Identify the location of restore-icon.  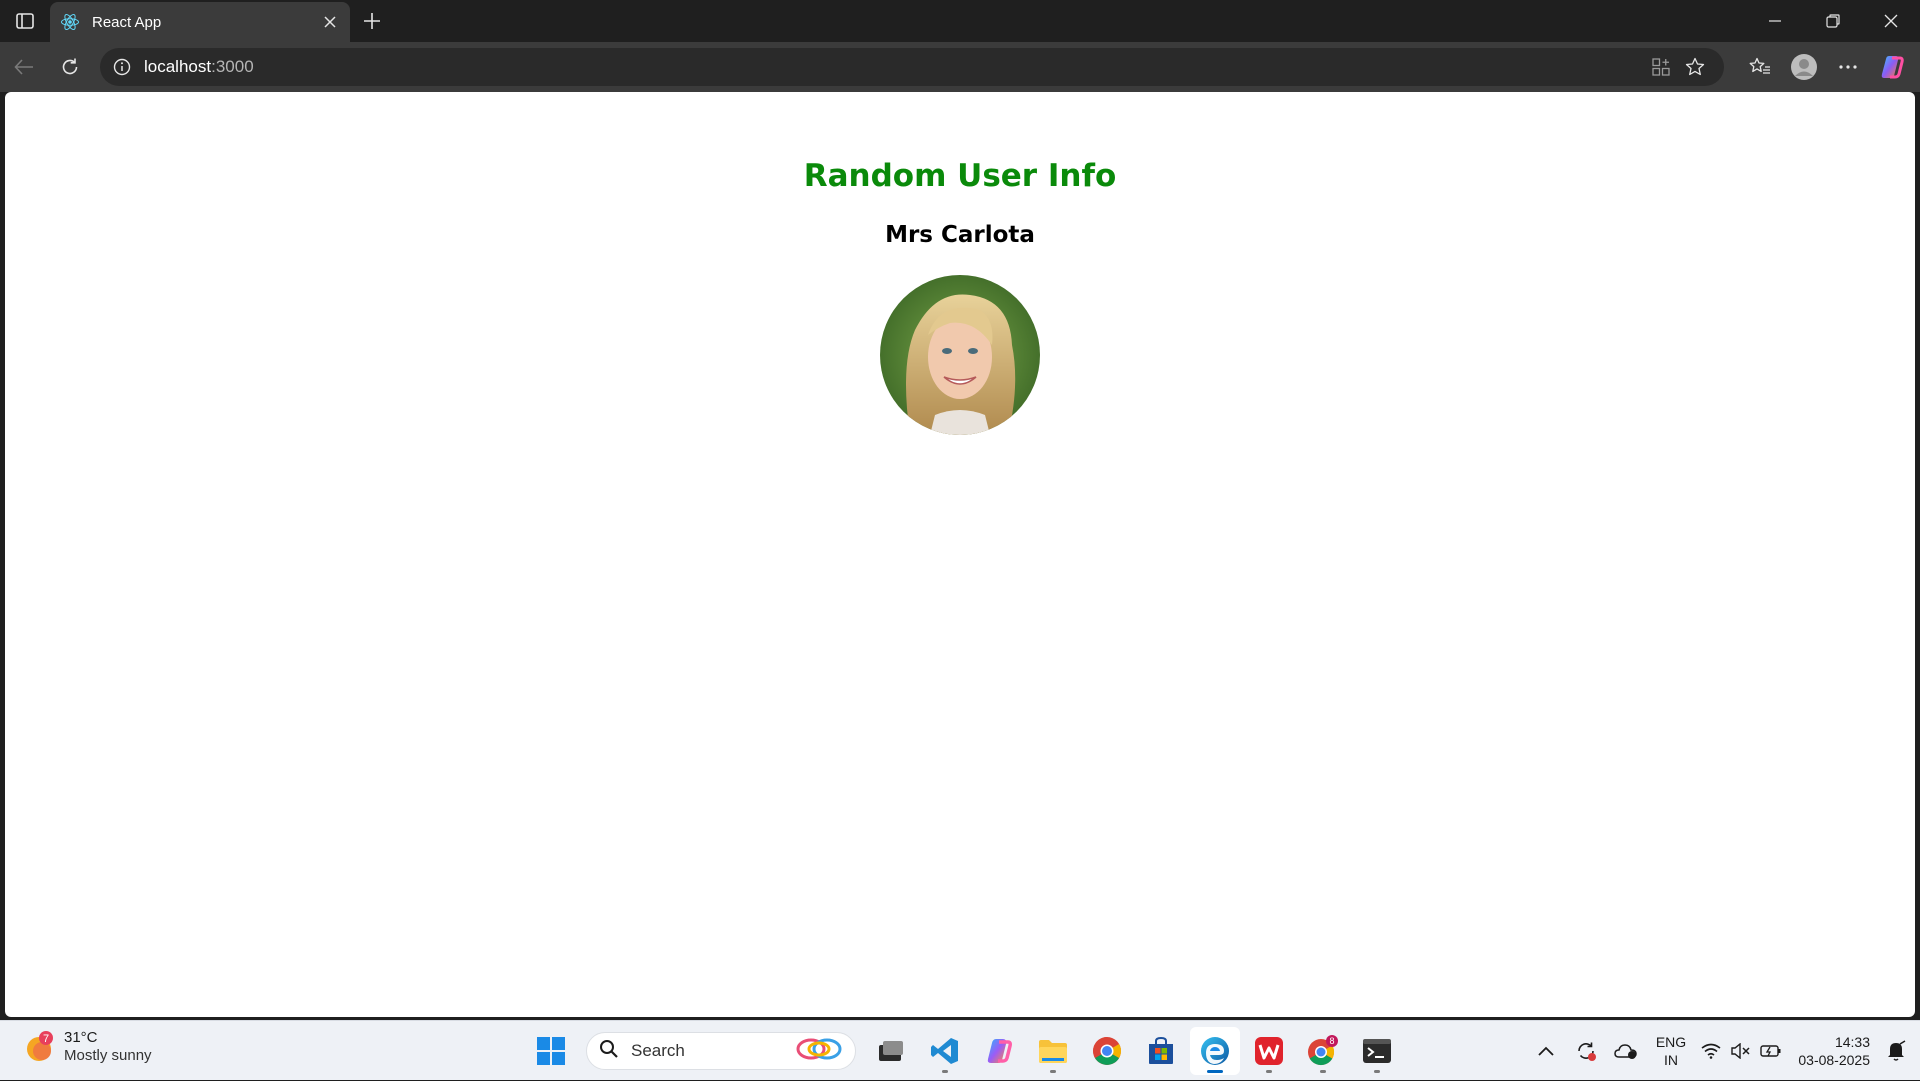
(1833, 21).